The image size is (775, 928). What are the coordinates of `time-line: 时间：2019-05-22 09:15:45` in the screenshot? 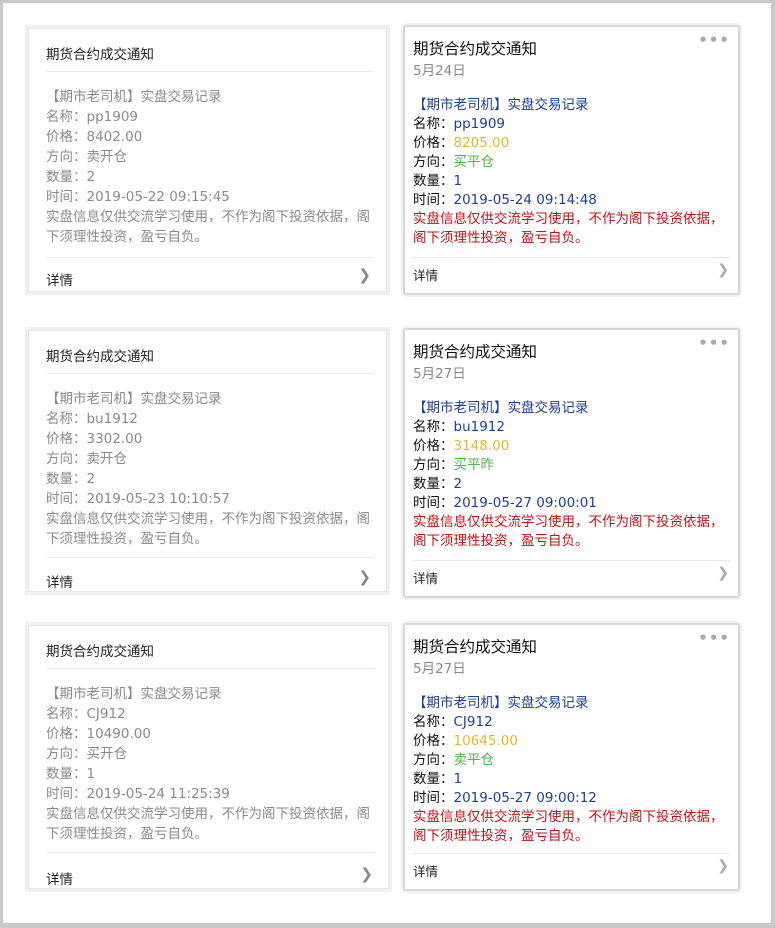 It's located at (138, 197).